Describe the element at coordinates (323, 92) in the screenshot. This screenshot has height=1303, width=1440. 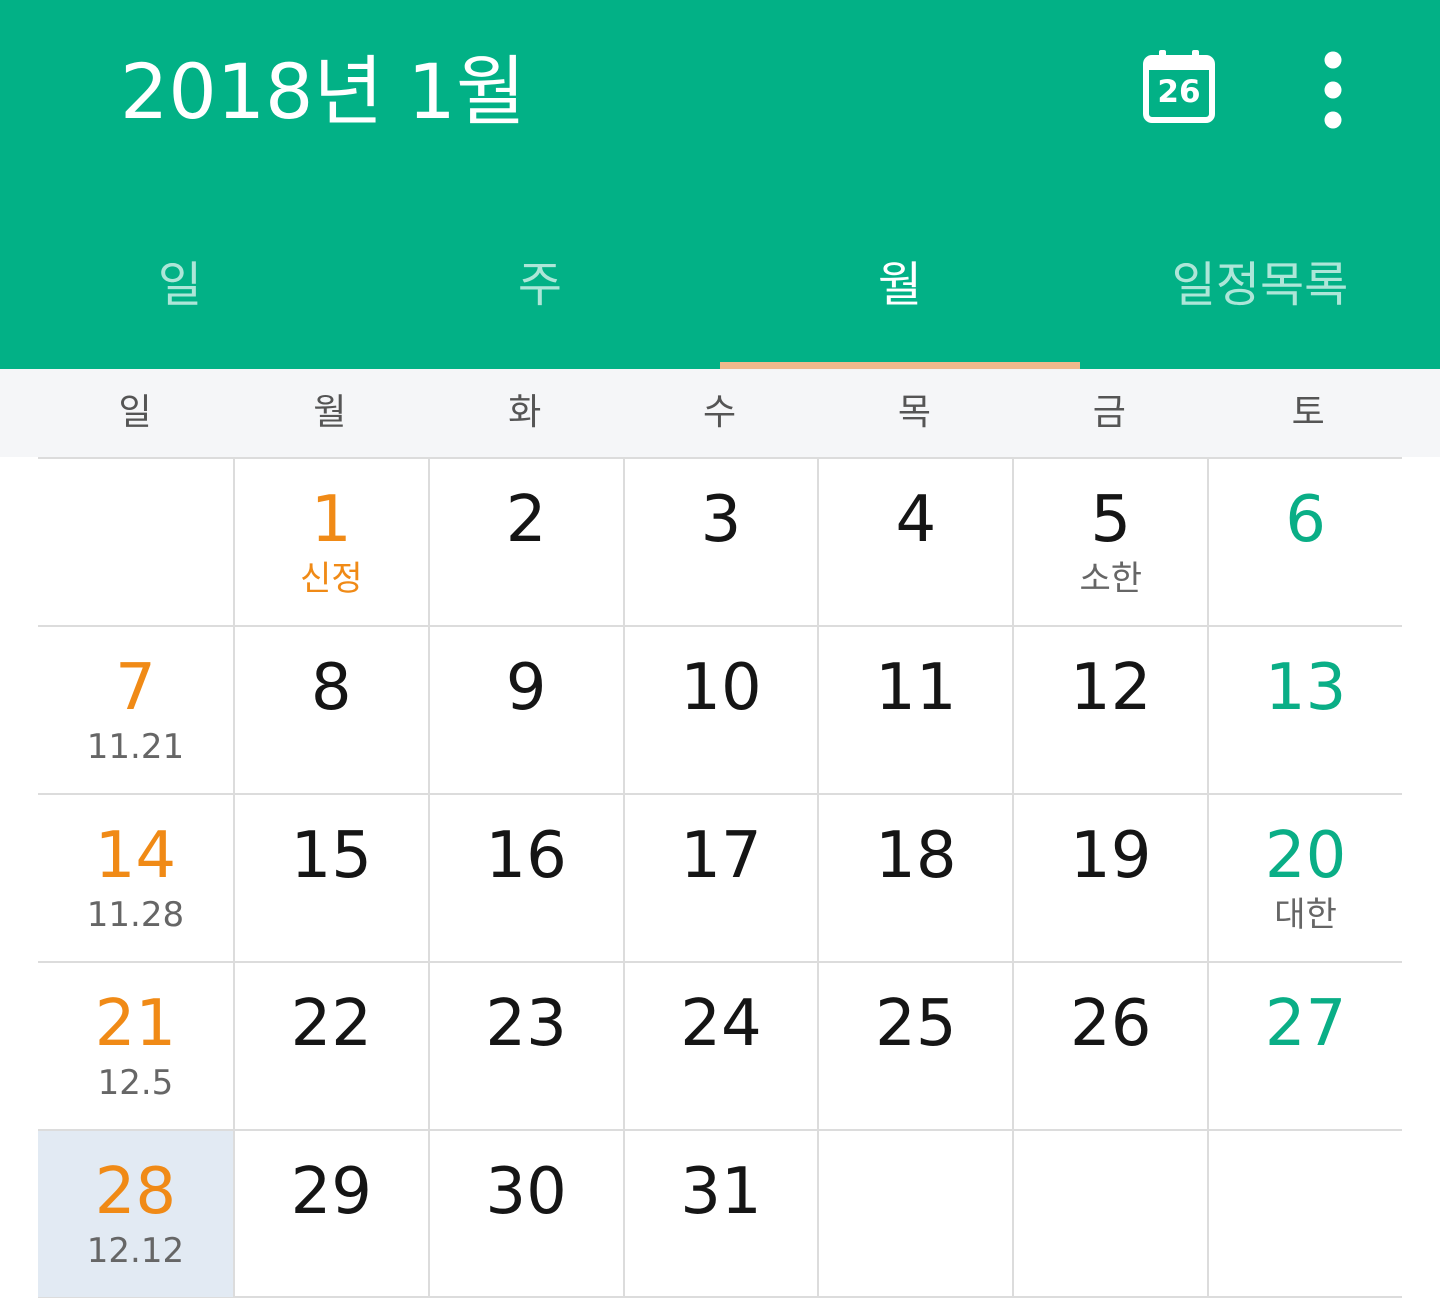
I see `month-title: 2018년 1월` at that location.